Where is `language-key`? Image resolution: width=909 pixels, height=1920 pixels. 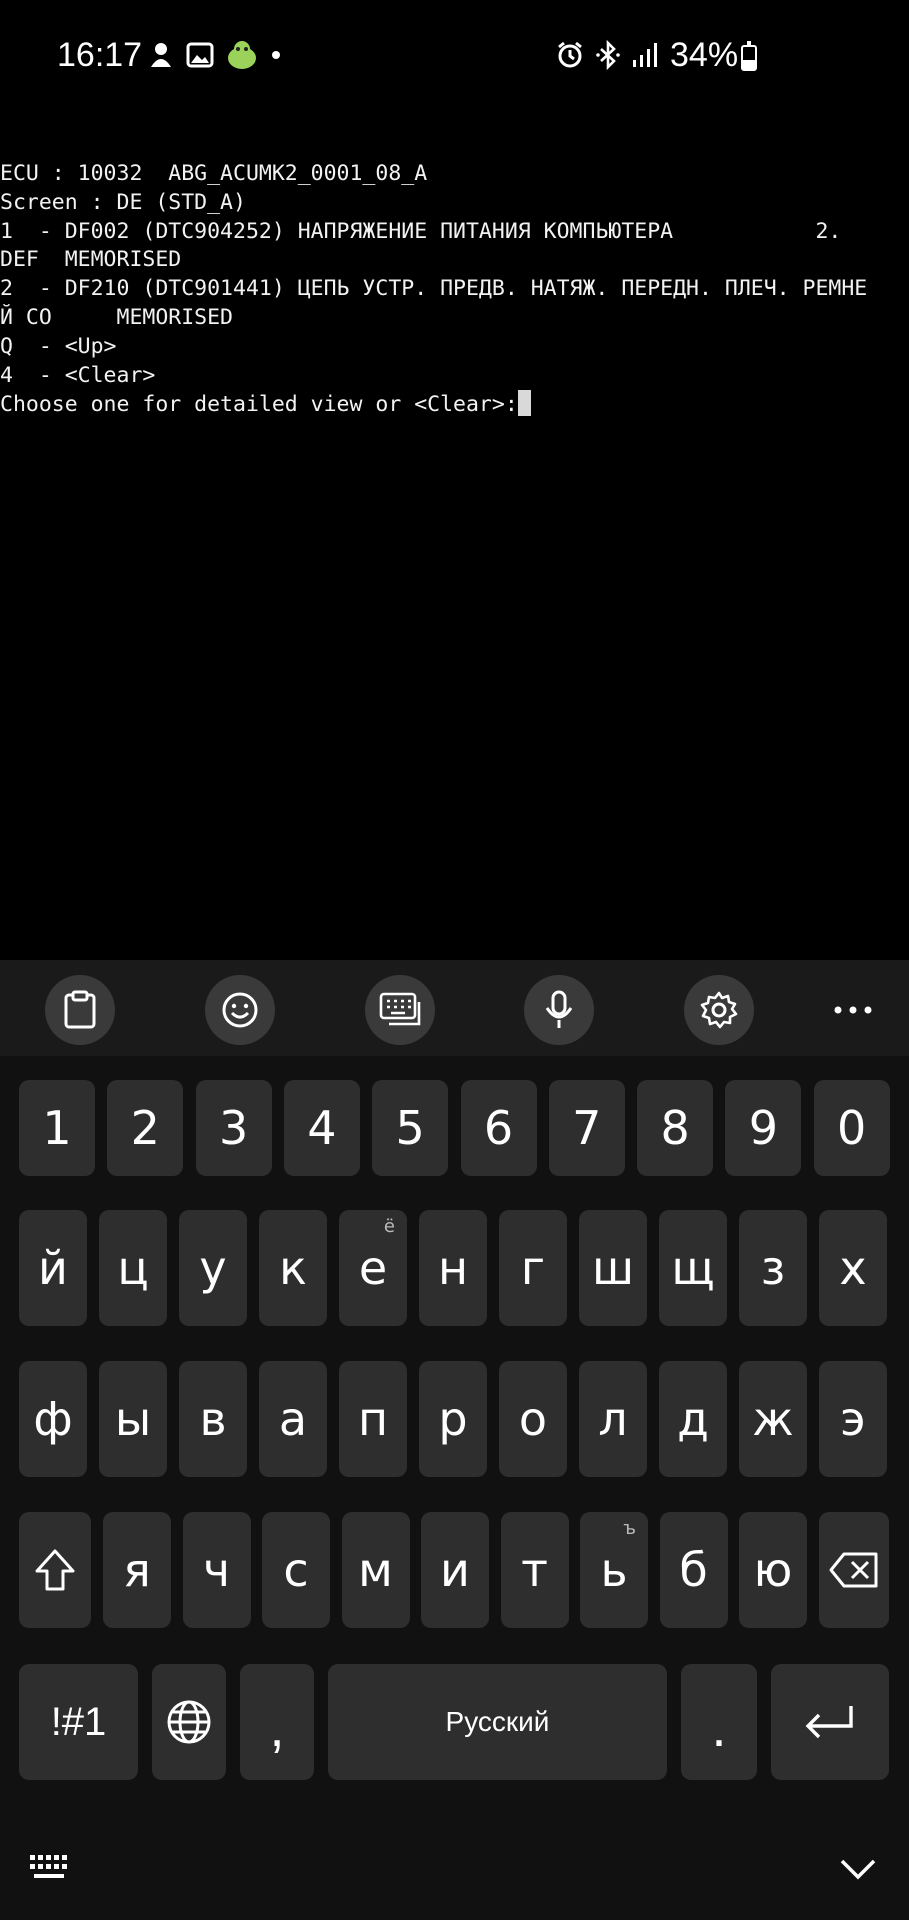 language-key is located at coordinates (189, 1722).